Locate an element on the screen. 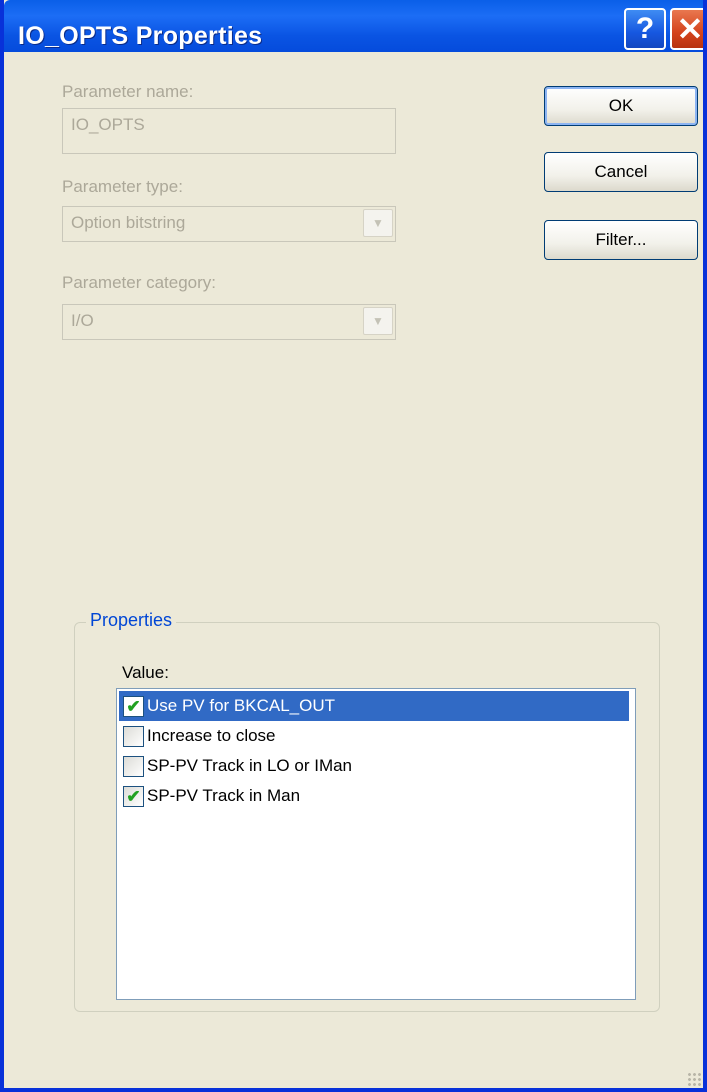  parameter-category-value: I/O is located at coordinates (82, 320).